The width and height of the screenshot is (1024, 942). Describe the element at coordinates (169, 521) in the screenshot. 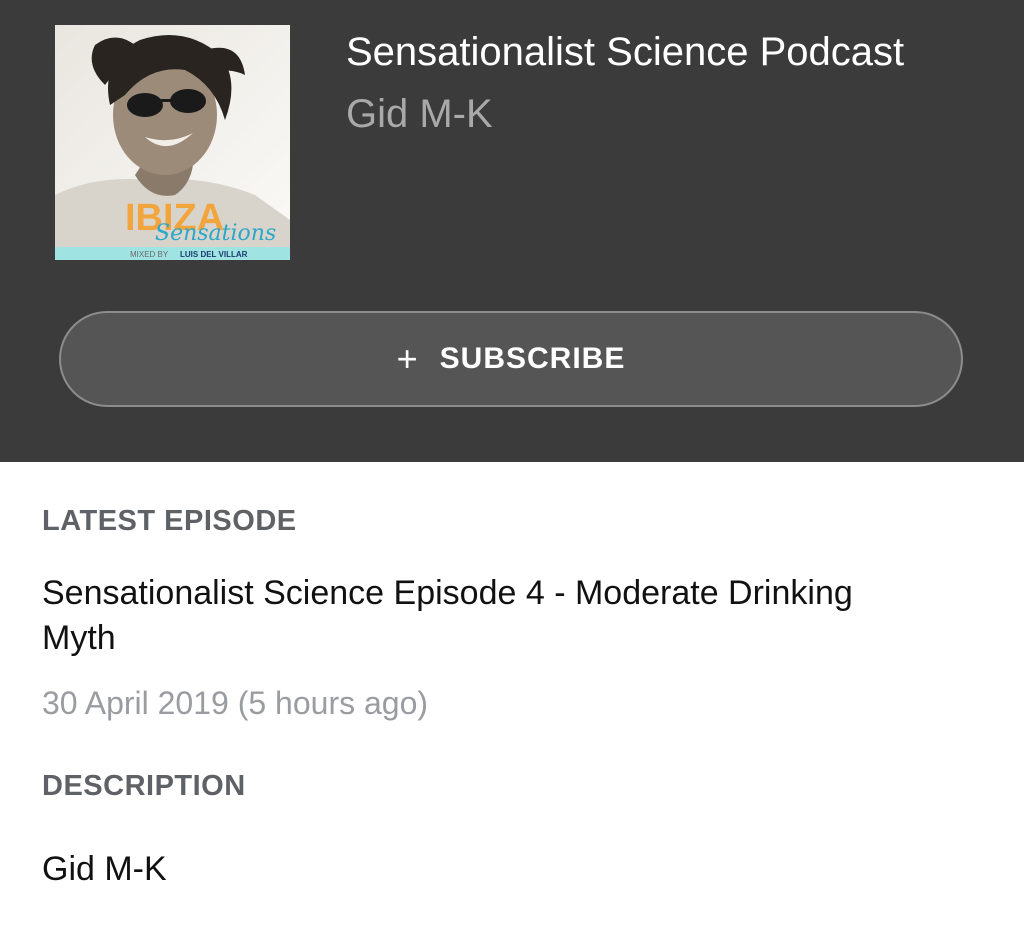

I see `latest-episode-heading: LATEST EPISODE` at that location.